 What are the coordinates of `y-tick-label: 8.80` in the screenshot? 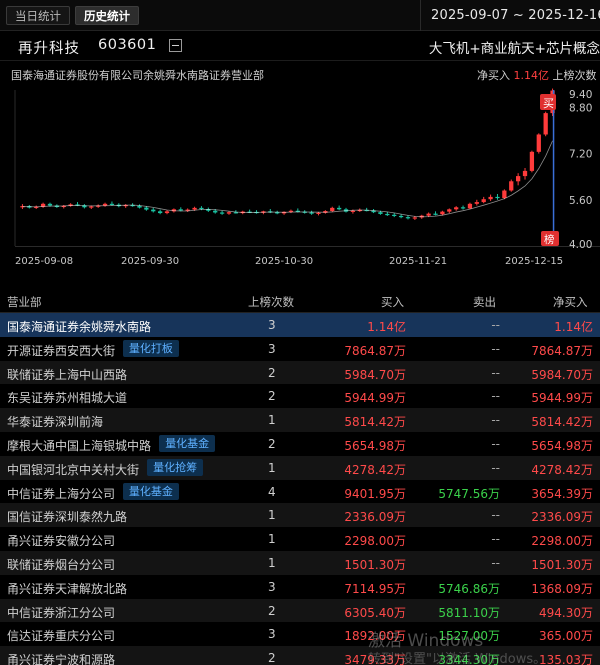 It's located at (580, 108).